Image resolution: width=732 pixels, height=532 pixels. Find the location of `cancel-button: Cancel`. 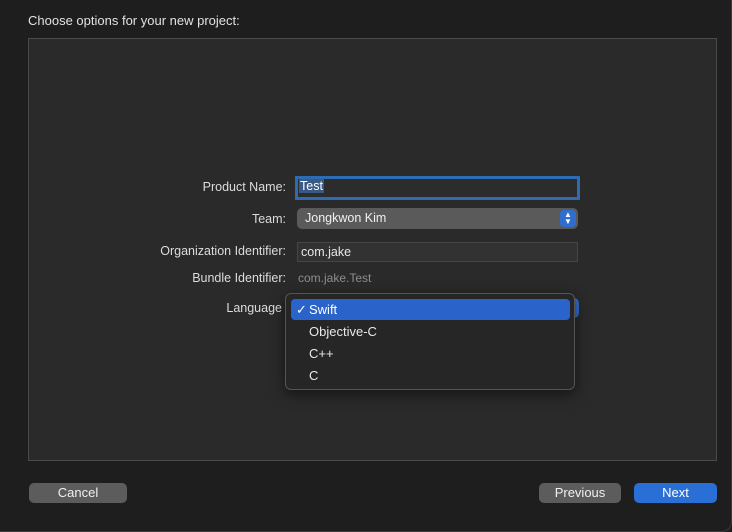

cancel-button: Cancel is located at coordinates (78, 493).